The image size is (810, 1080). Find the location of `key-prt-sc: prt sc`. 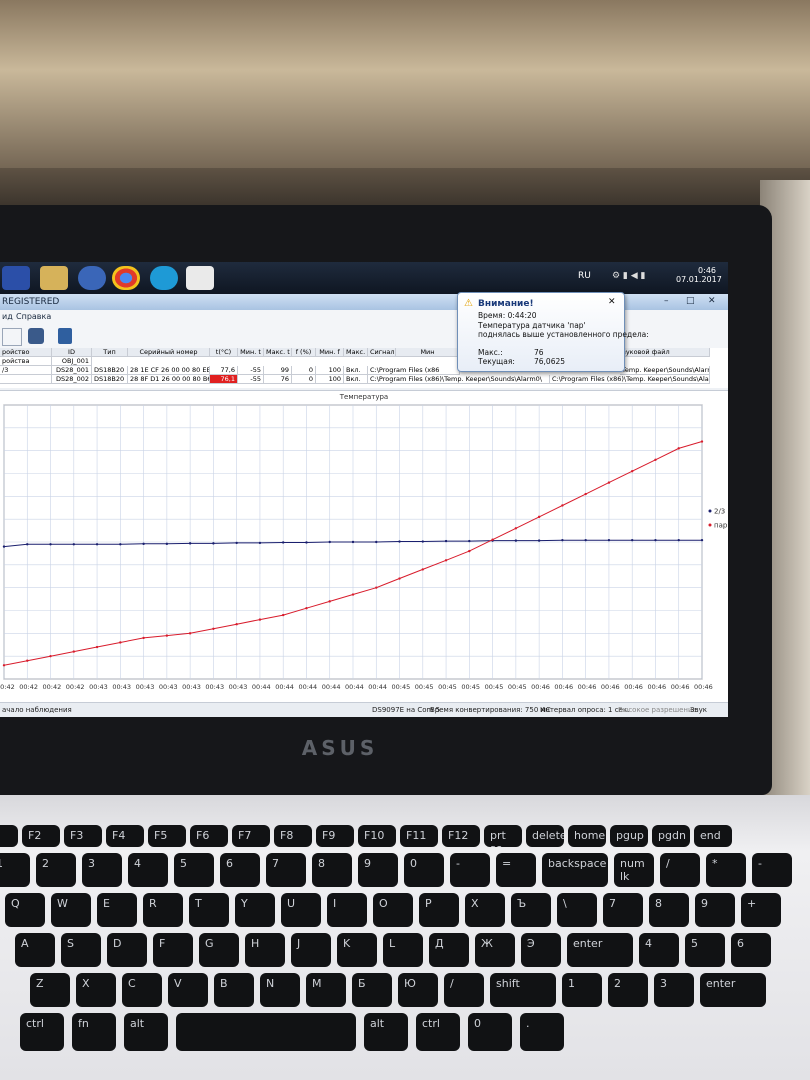

key-prt-sc: prt sc is located at coordinates (503, 836).